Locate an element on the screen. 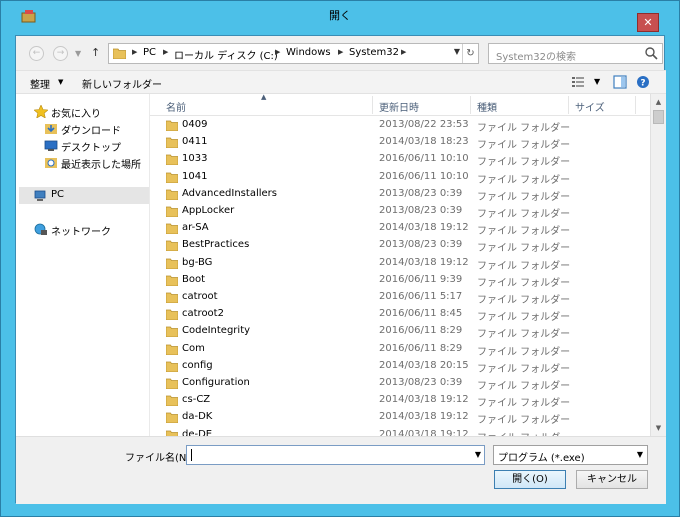  view-details-icon is located at coordinates (578, 82).